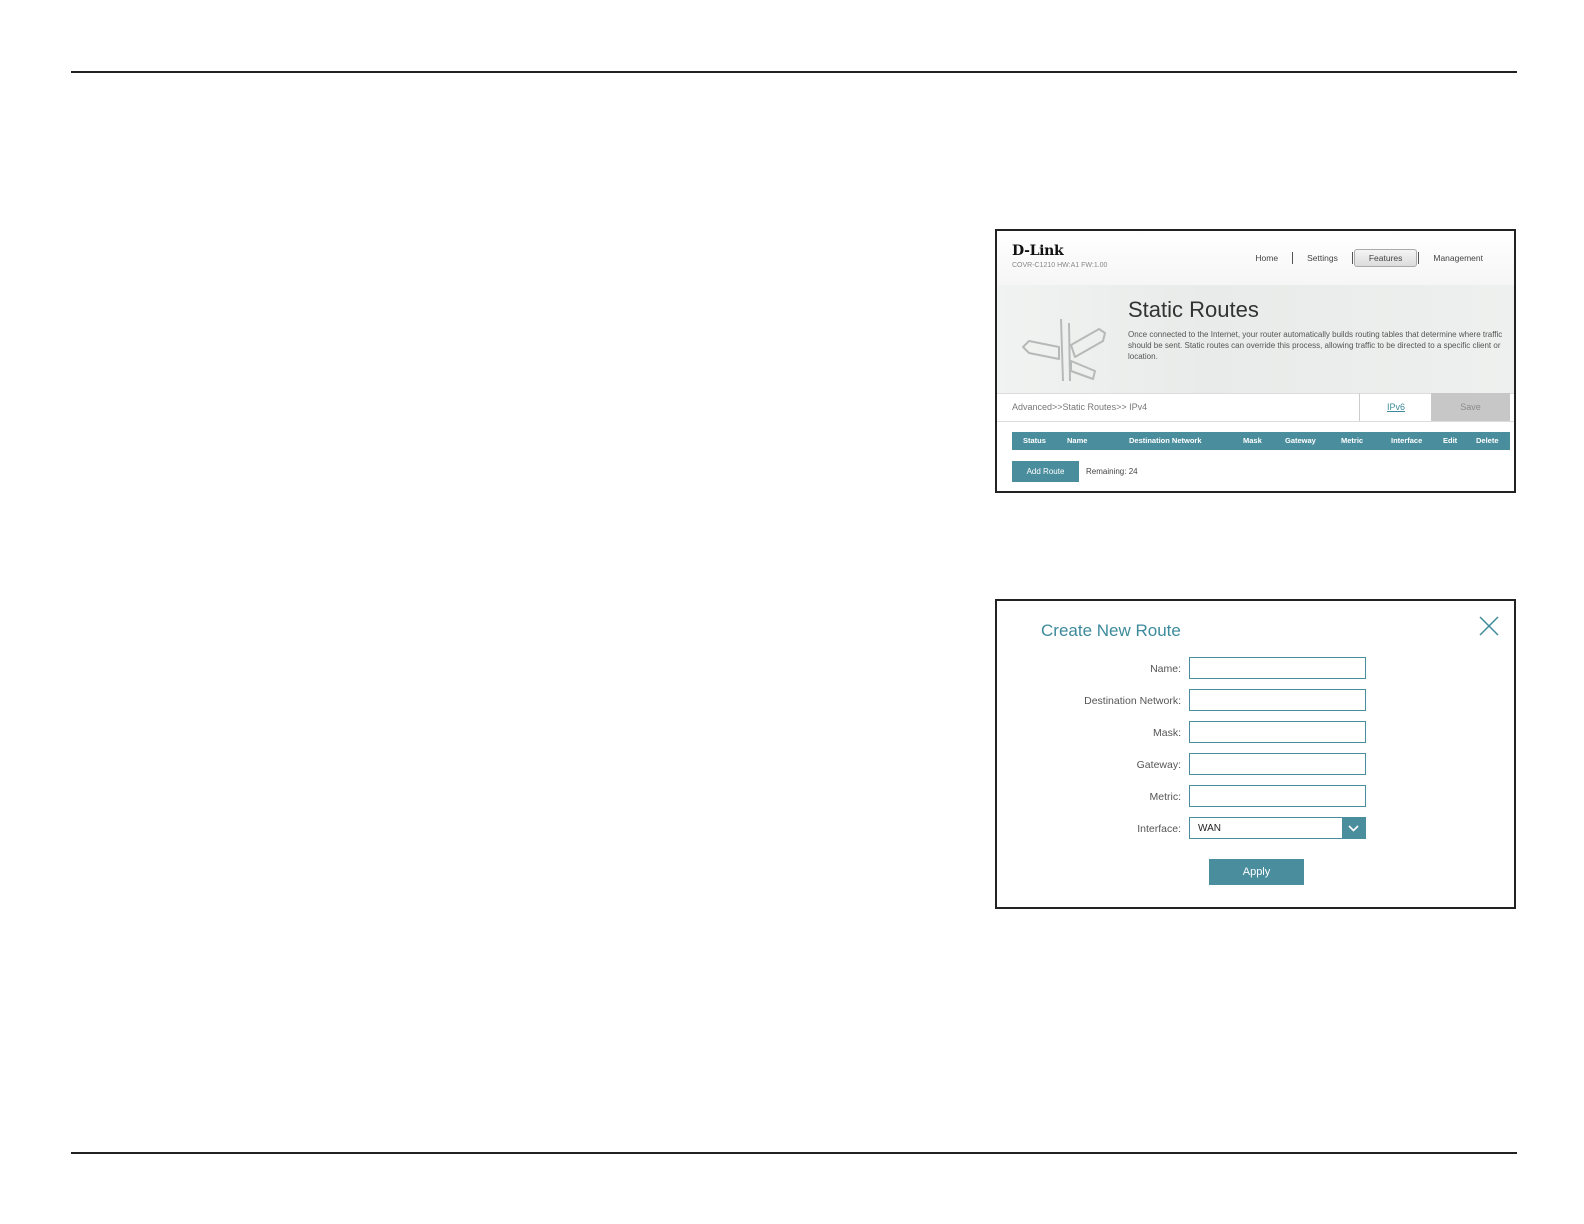  What do you see at coordinates (1158, 765) in the screenshot?
I see `gateway-label: Gateway:` at bounding box center [1158, 765].